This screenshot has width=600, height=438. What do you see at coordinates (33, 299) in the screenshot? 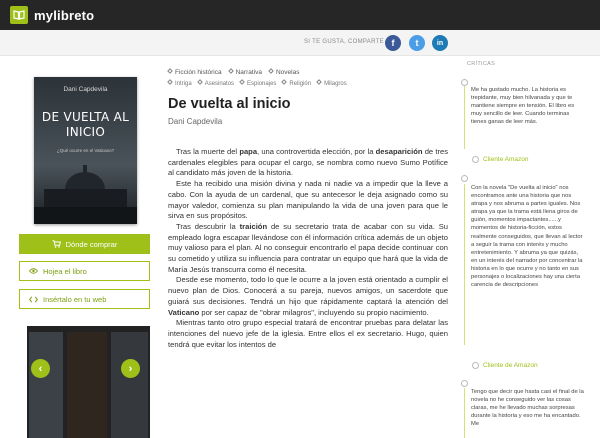
I see `code-icon` at bounding box center [33, 299].